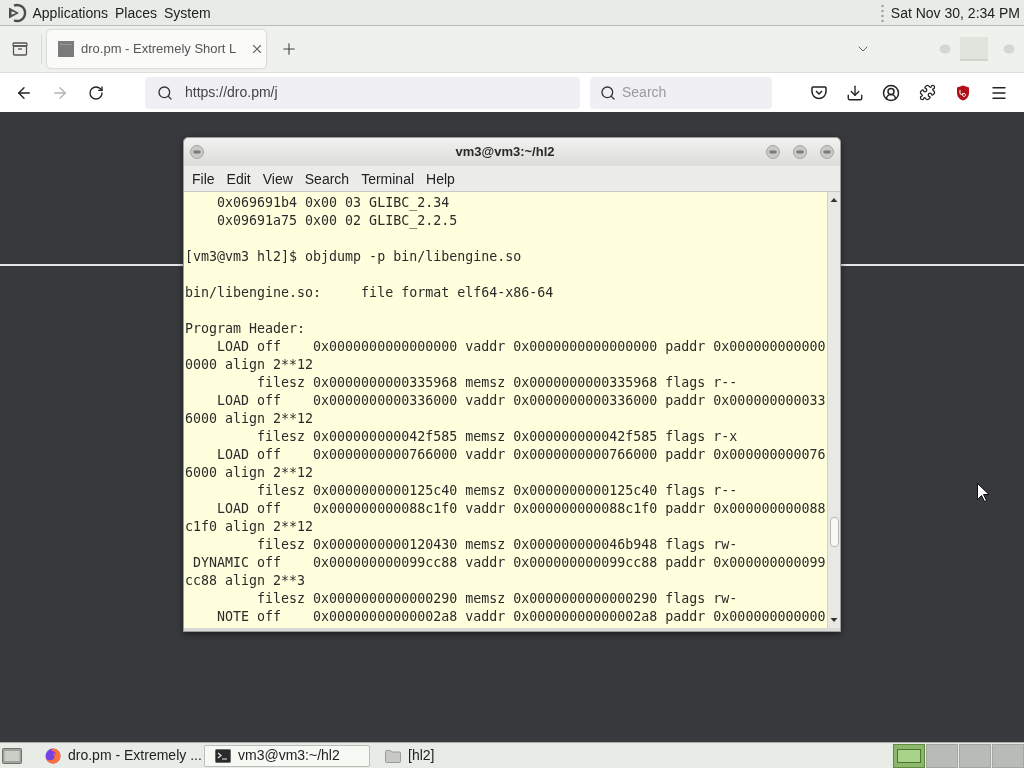 This screenshot has width=1024, height=768. I want to click on scrollbar-thumb, so click(834, 532).